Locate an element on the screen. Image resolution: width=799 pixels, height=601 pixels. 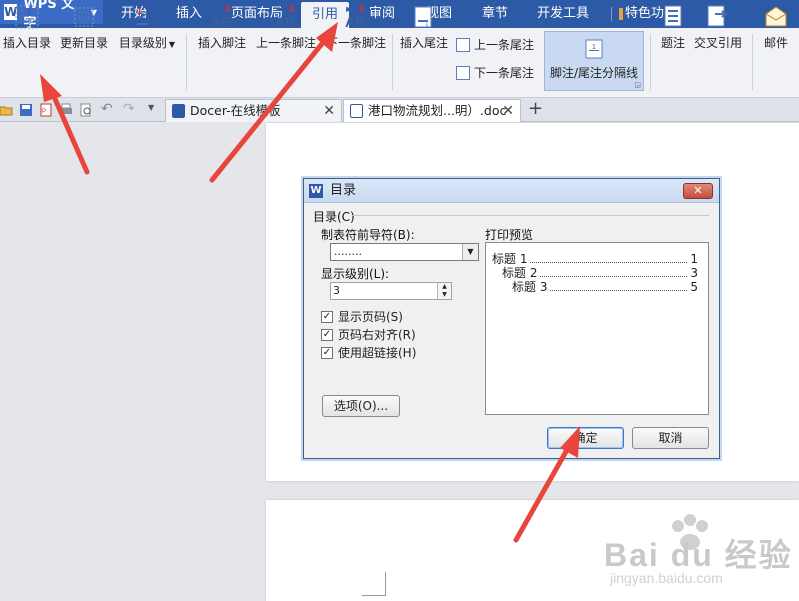
prev-endnote-button: 上一条尾注 is located at coordinates (495, 45).